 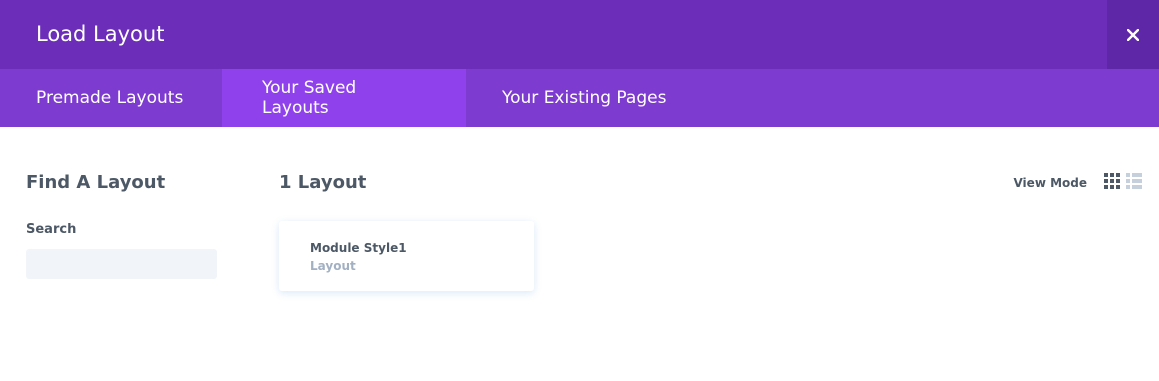 What do you see at coordinates (323, 182) in the screenshot?
I see `layout-count: 1 Layout` at bounding box center [323, 182].